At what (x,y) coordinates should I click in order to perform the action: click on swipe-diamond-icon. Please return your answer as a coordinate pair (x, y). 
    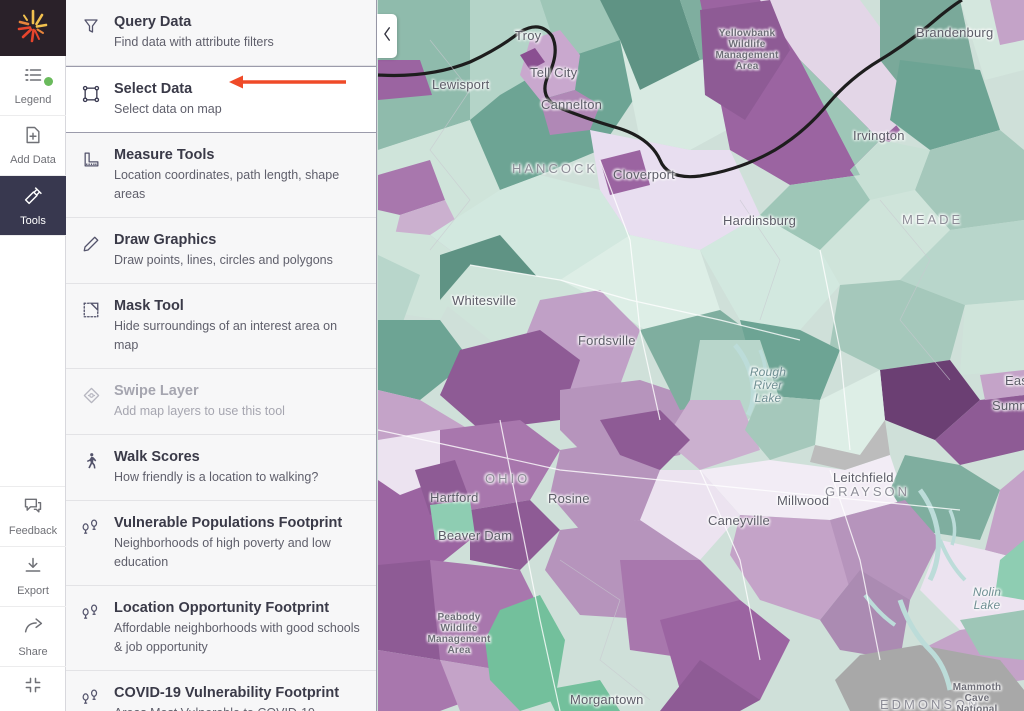
    Looking at the image, I should click on (91, 393).